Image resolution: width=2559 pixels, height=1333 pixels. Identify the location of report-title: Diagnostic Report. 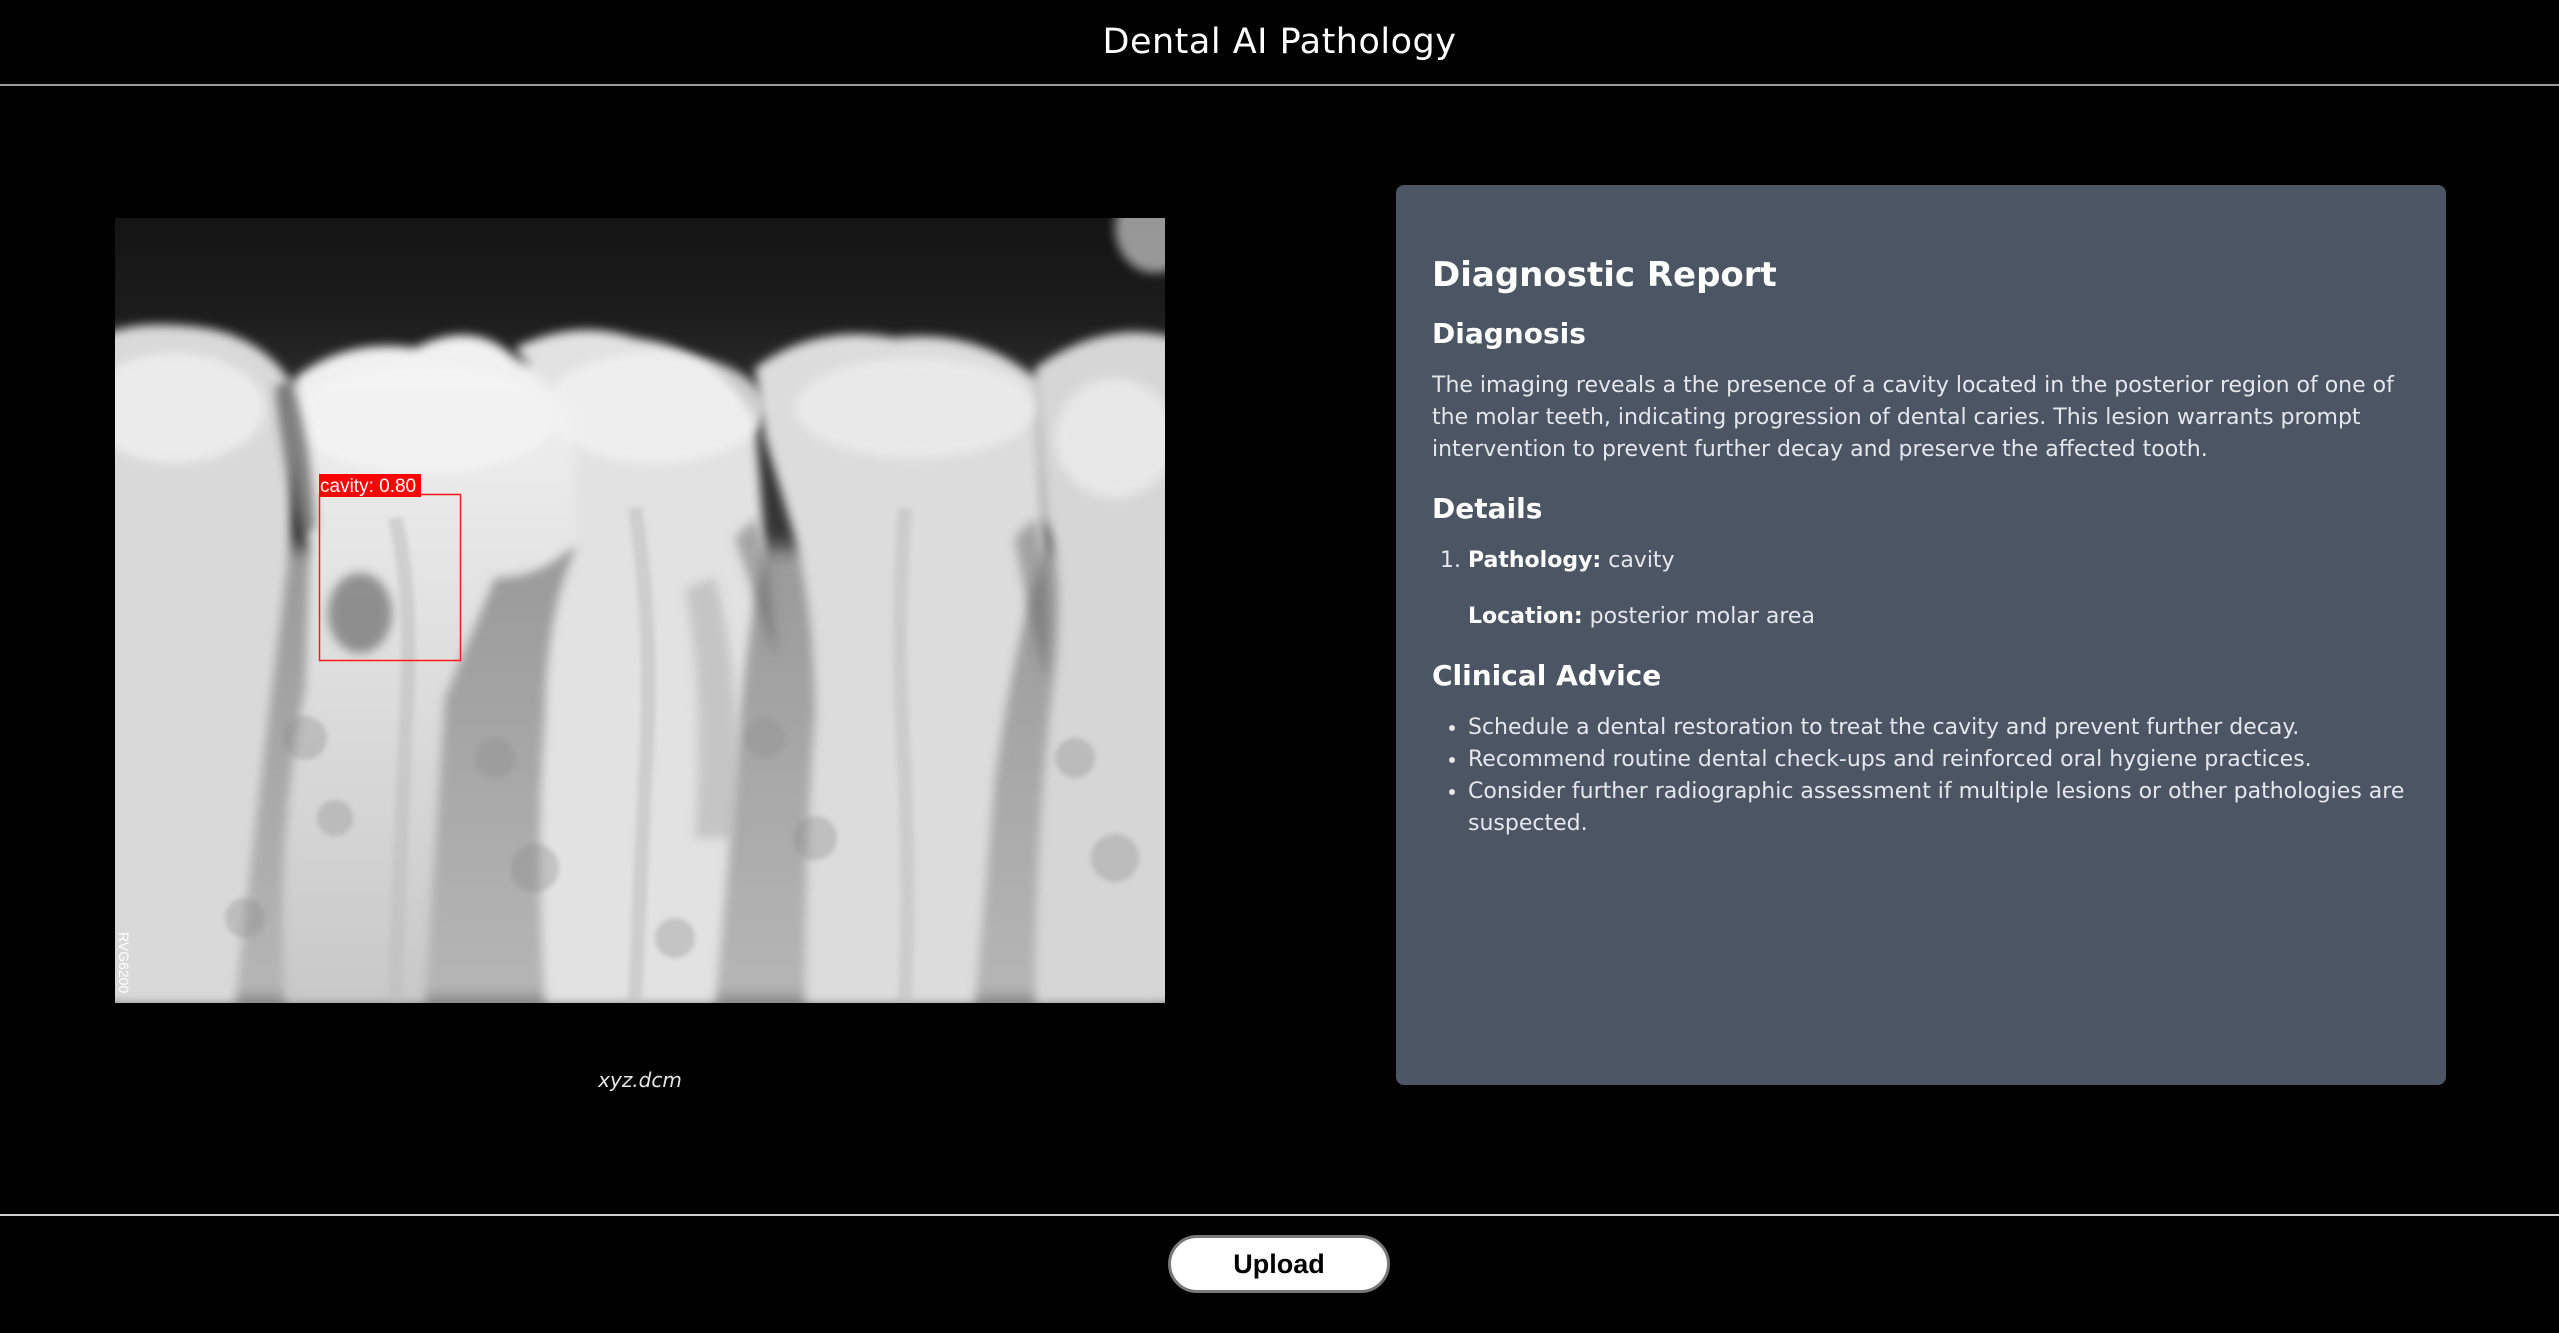
(1604, 275).